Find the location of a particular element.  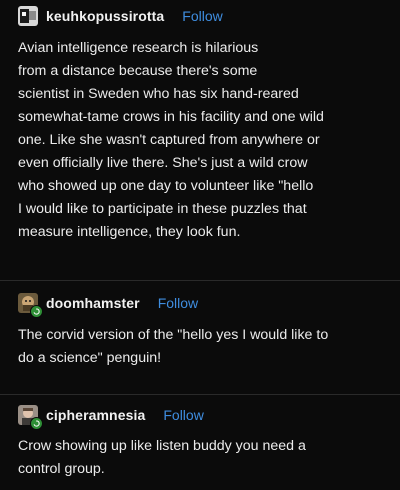

post-body-line: Avian intelligence research is hilarious is located at coordinates (138, 48).